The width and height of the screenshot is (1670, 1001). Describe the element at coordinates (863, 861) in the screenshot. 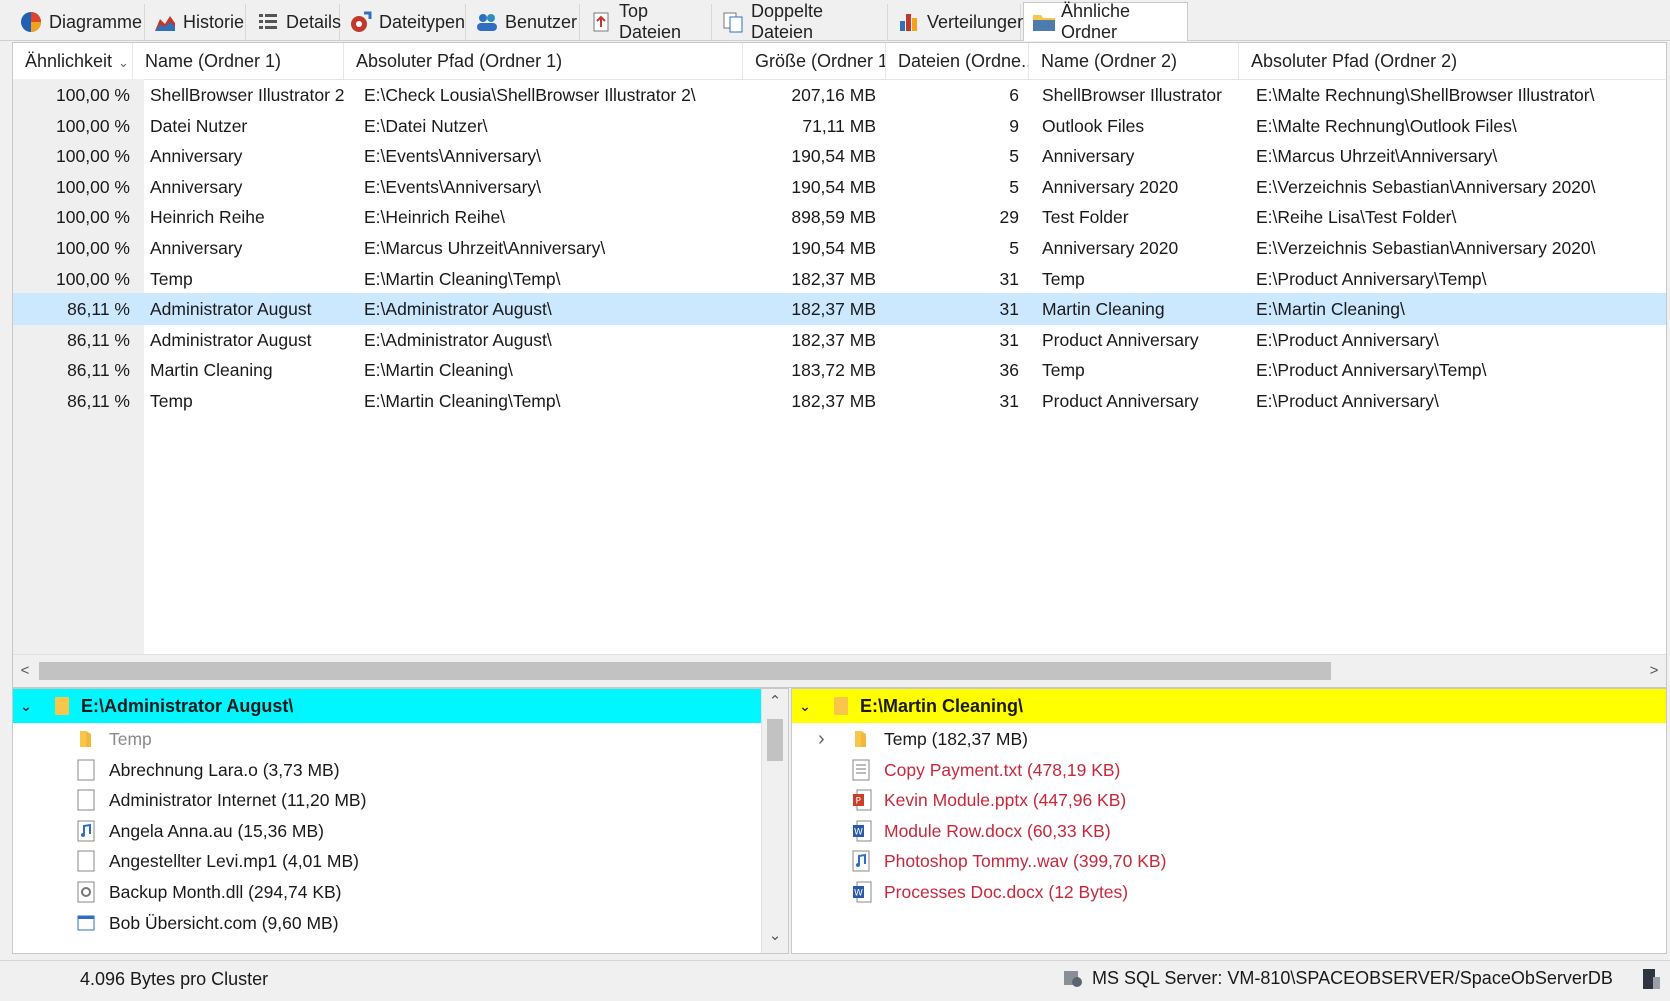

I see `audio-file-icon` at that location.